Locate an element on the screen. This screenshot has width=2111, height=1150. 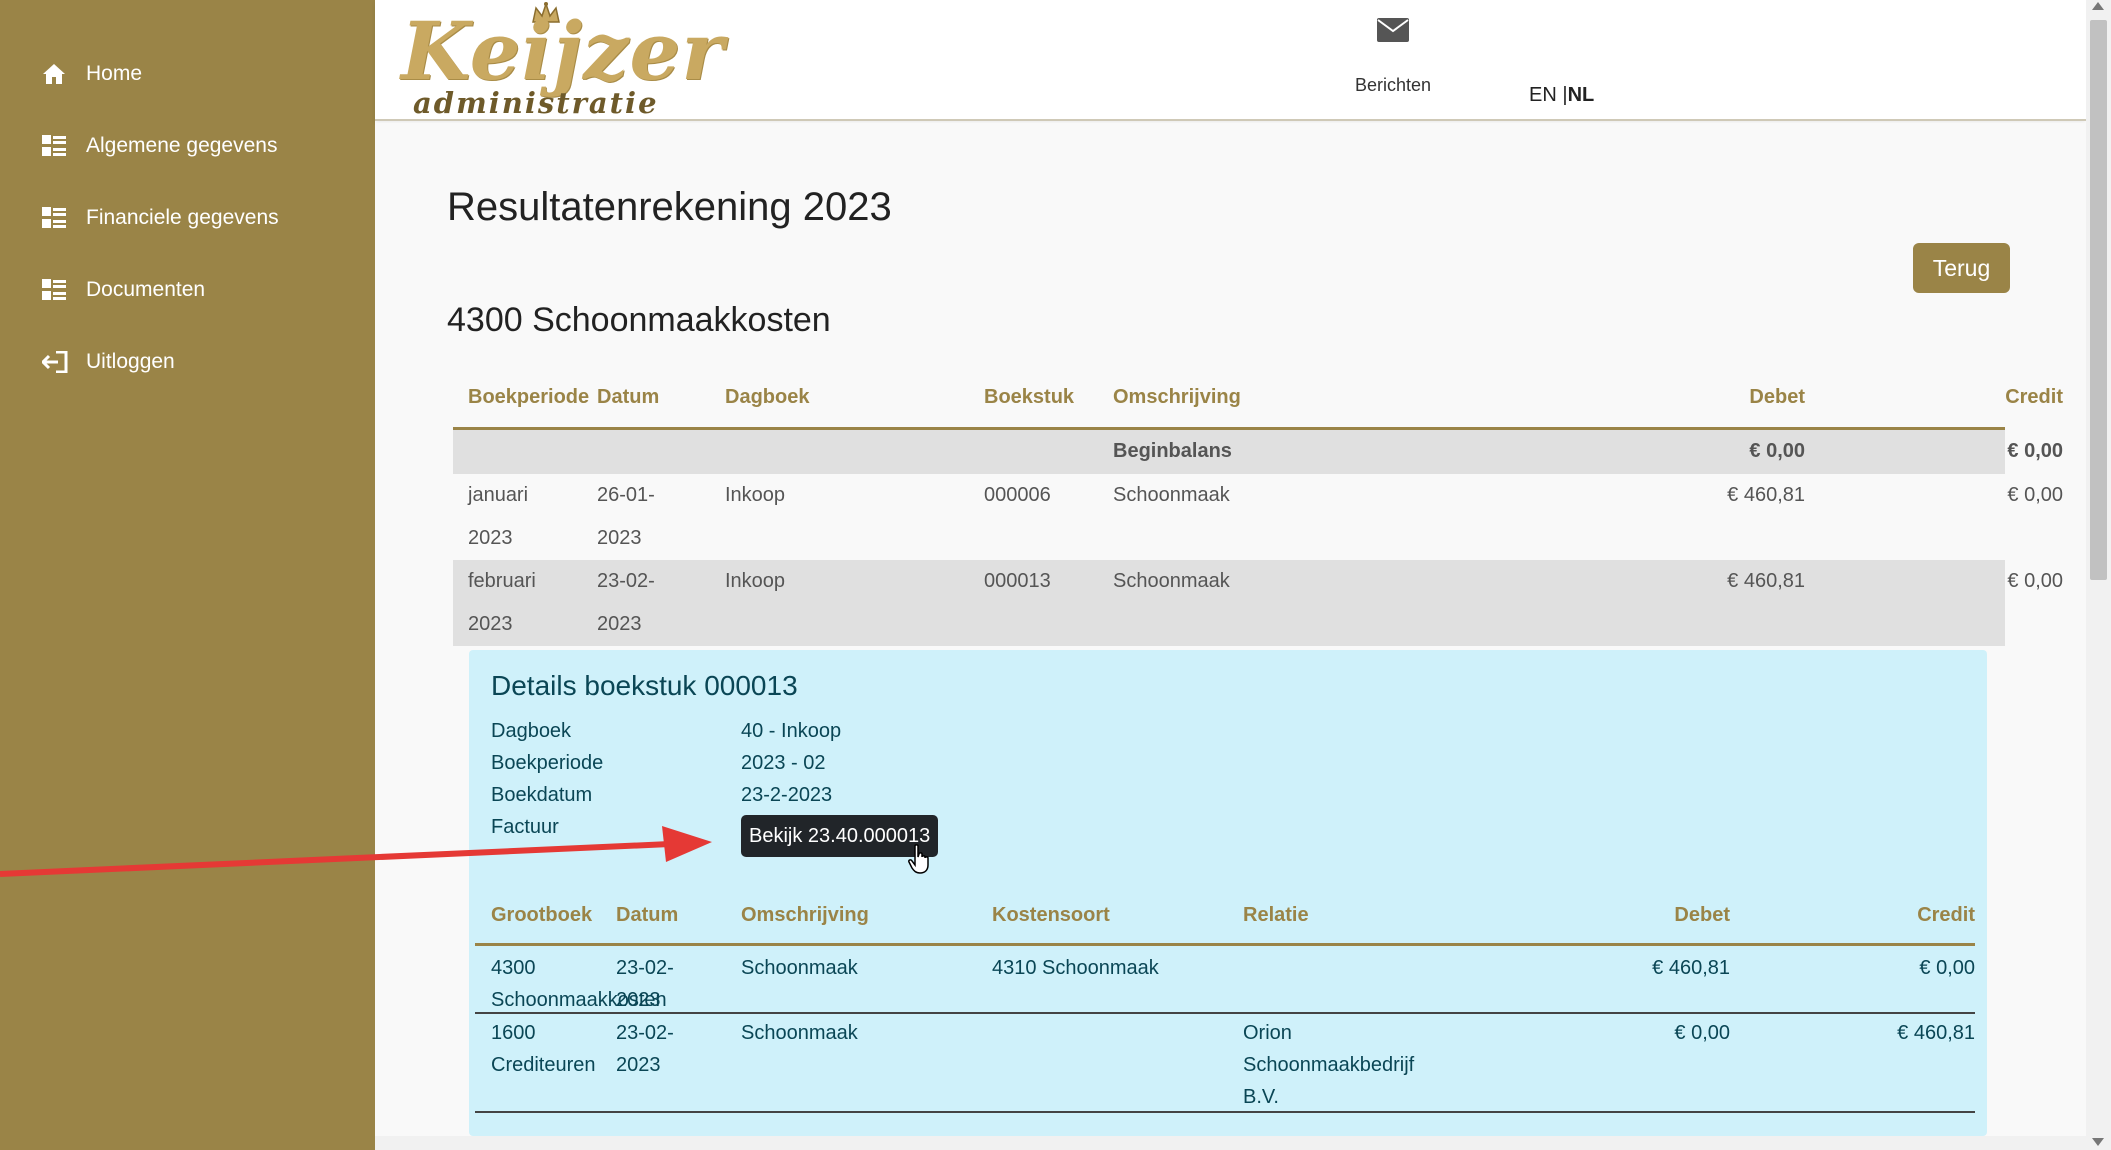
home-icon is located at coordinates (64, 74).